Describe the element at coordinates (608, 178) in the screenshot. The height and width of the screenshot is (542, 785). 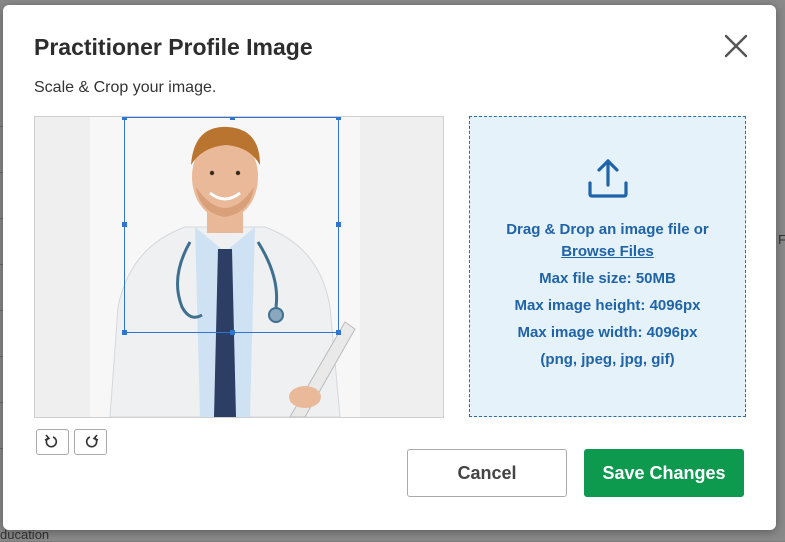
I see `upload-icon` at that location.